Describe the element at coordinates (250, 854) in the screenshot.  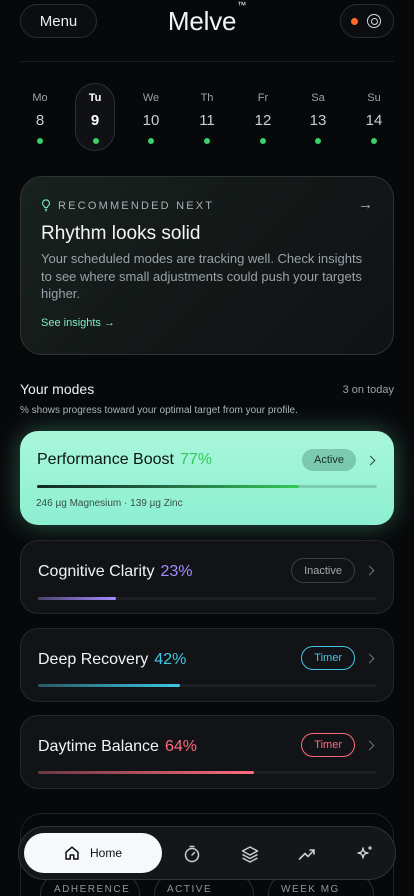
I see `layers-icon` at that location.